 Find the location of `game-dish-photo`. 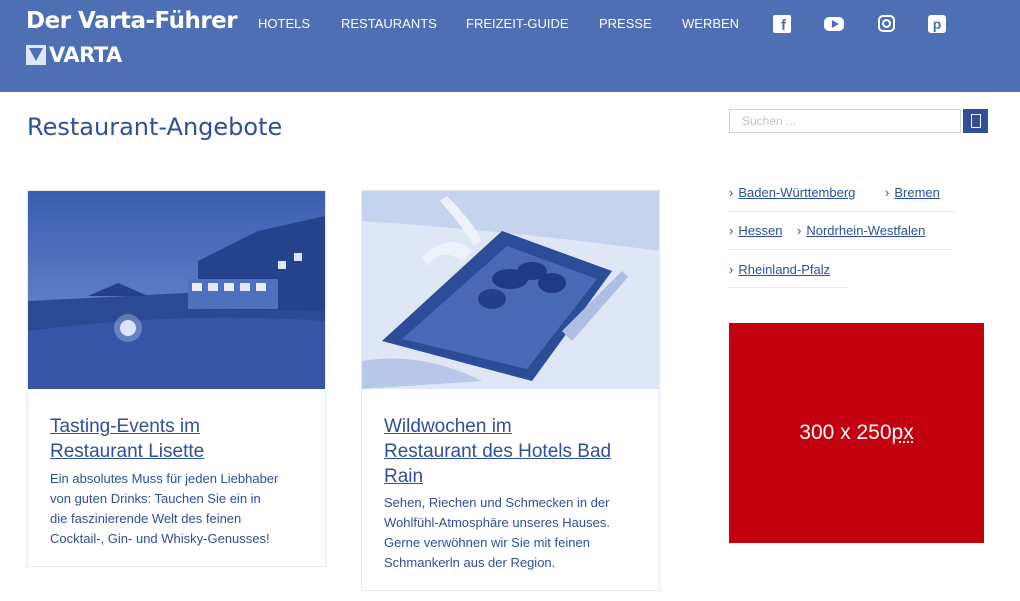

game-dish-photo is located at coordinates (510, 290).